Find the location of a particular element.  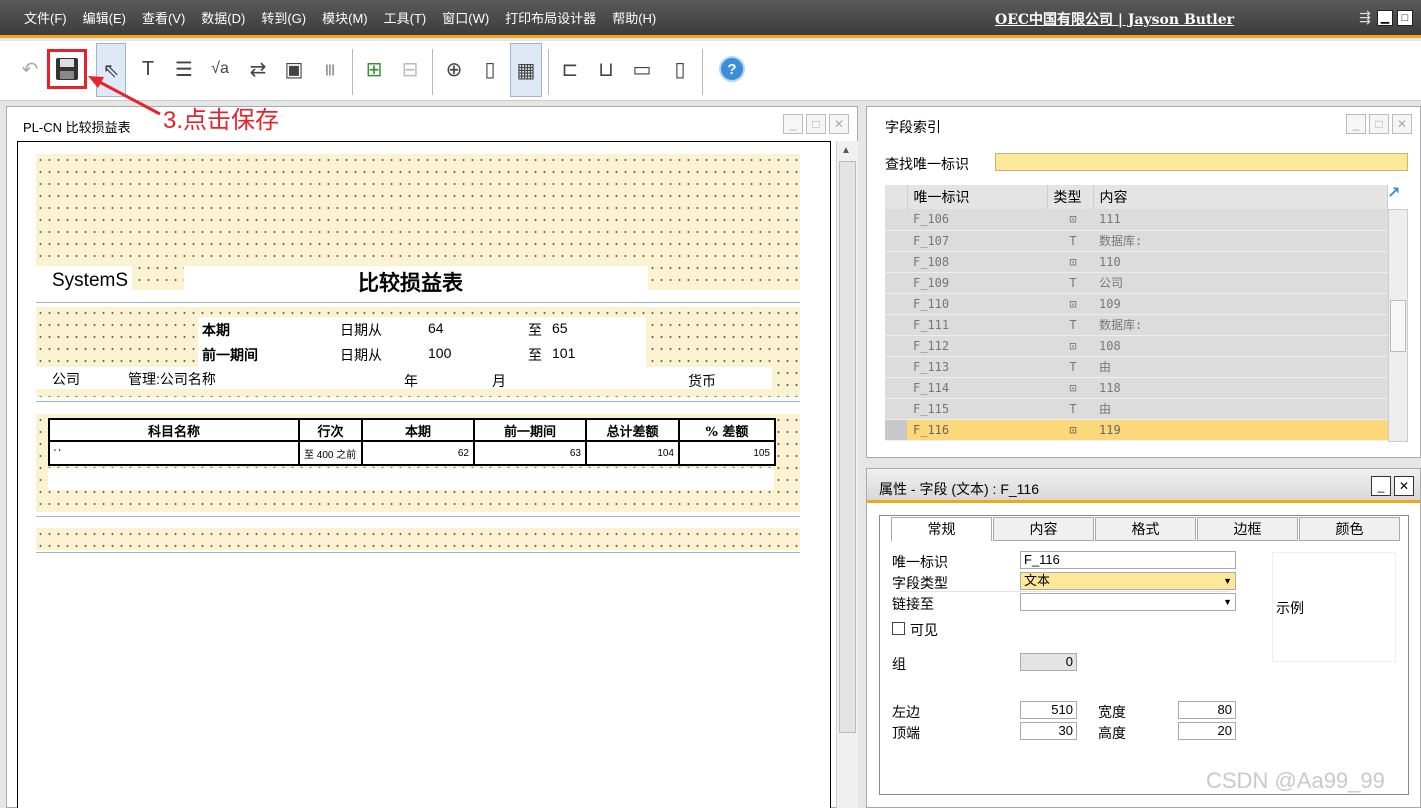

cell-content: 109 is located at coordinates (1240, 304).